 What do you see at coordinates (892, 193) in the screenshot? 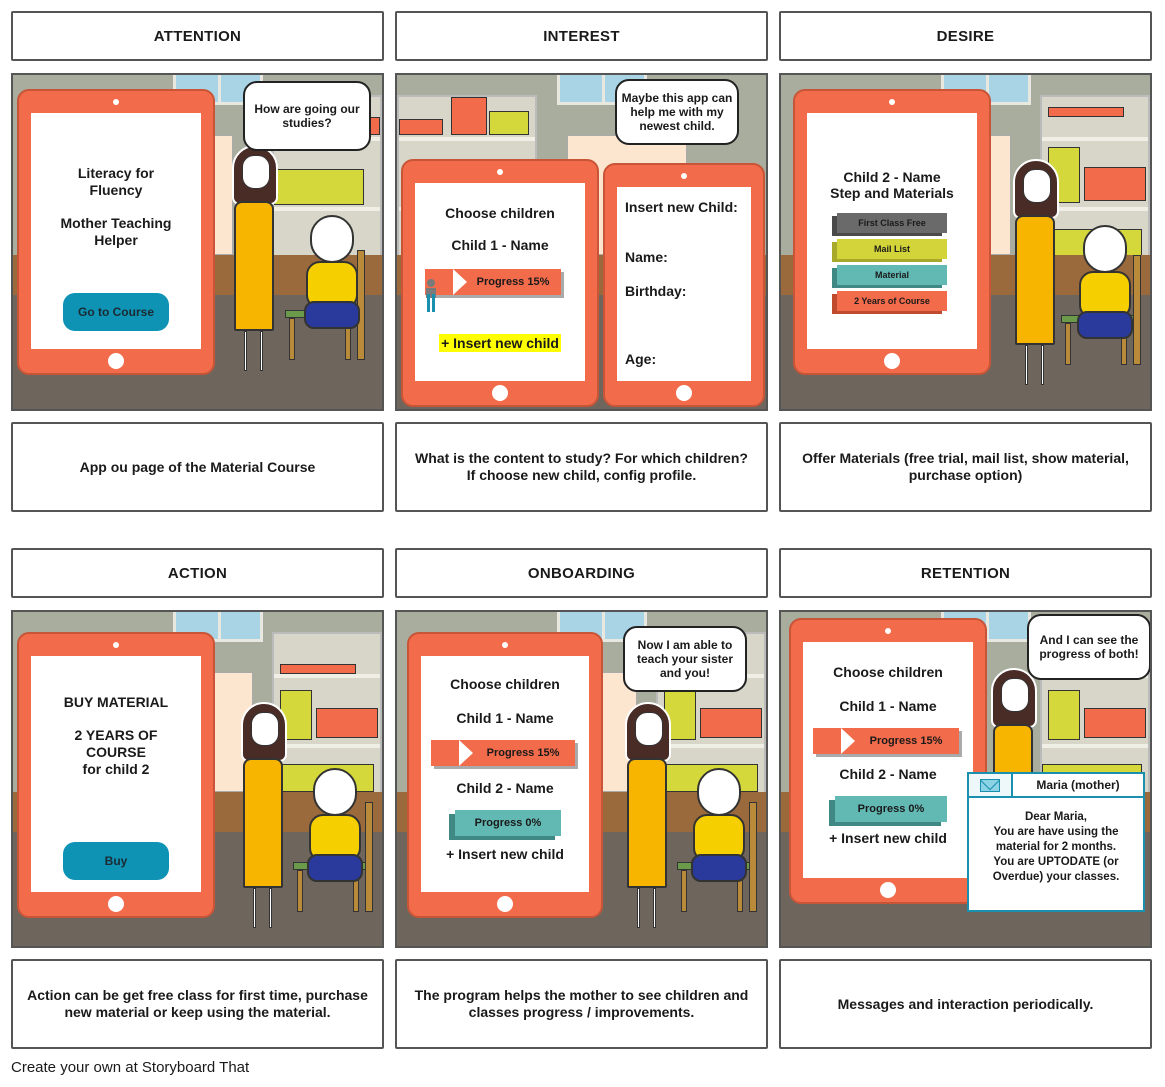
I see `step-materials-subtitle: Step and Materials` at bounding box center [892, 193].